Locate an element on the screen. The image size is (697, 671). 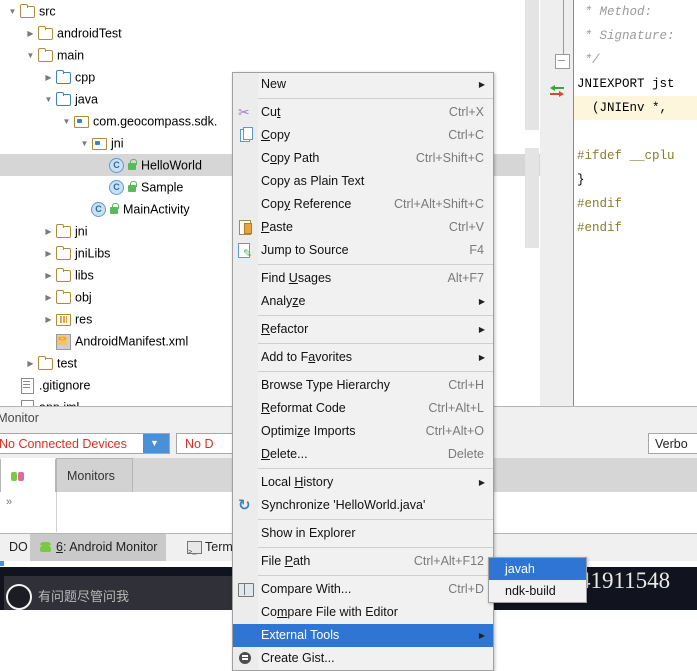
terminal-icon is located at coordinates (194, 553).